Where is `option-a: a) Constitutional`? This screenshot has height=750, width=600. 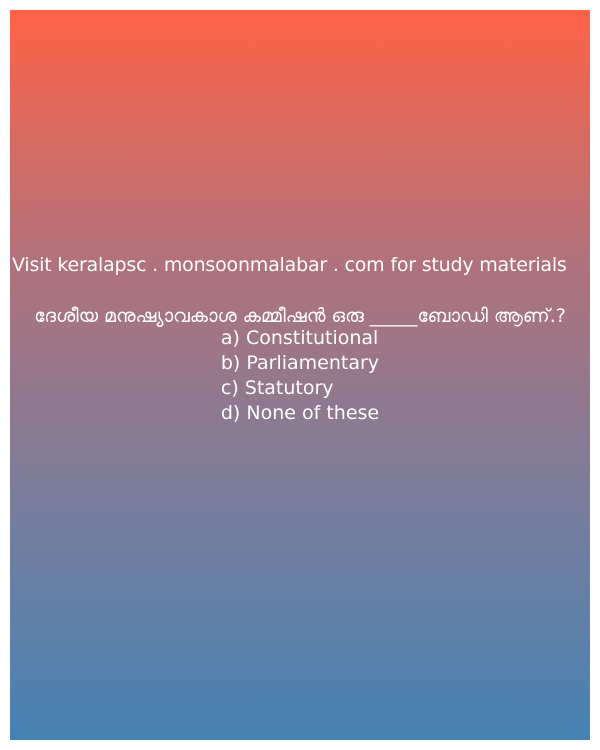 option-a: a) Constitutional is located at coordinates (299, 338).